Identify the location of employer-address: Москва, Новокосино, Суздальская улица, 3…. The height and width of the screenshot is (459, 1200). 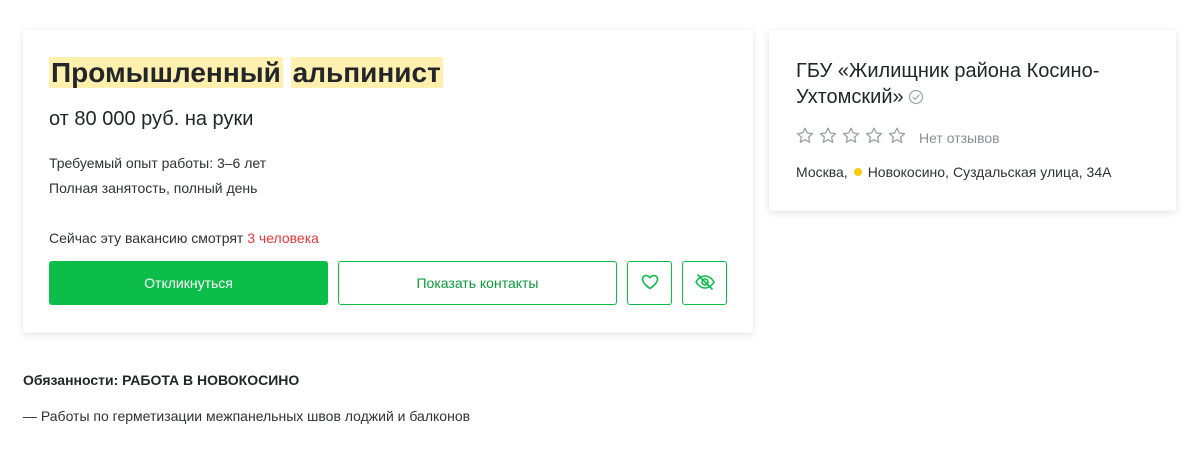
(953, 172).